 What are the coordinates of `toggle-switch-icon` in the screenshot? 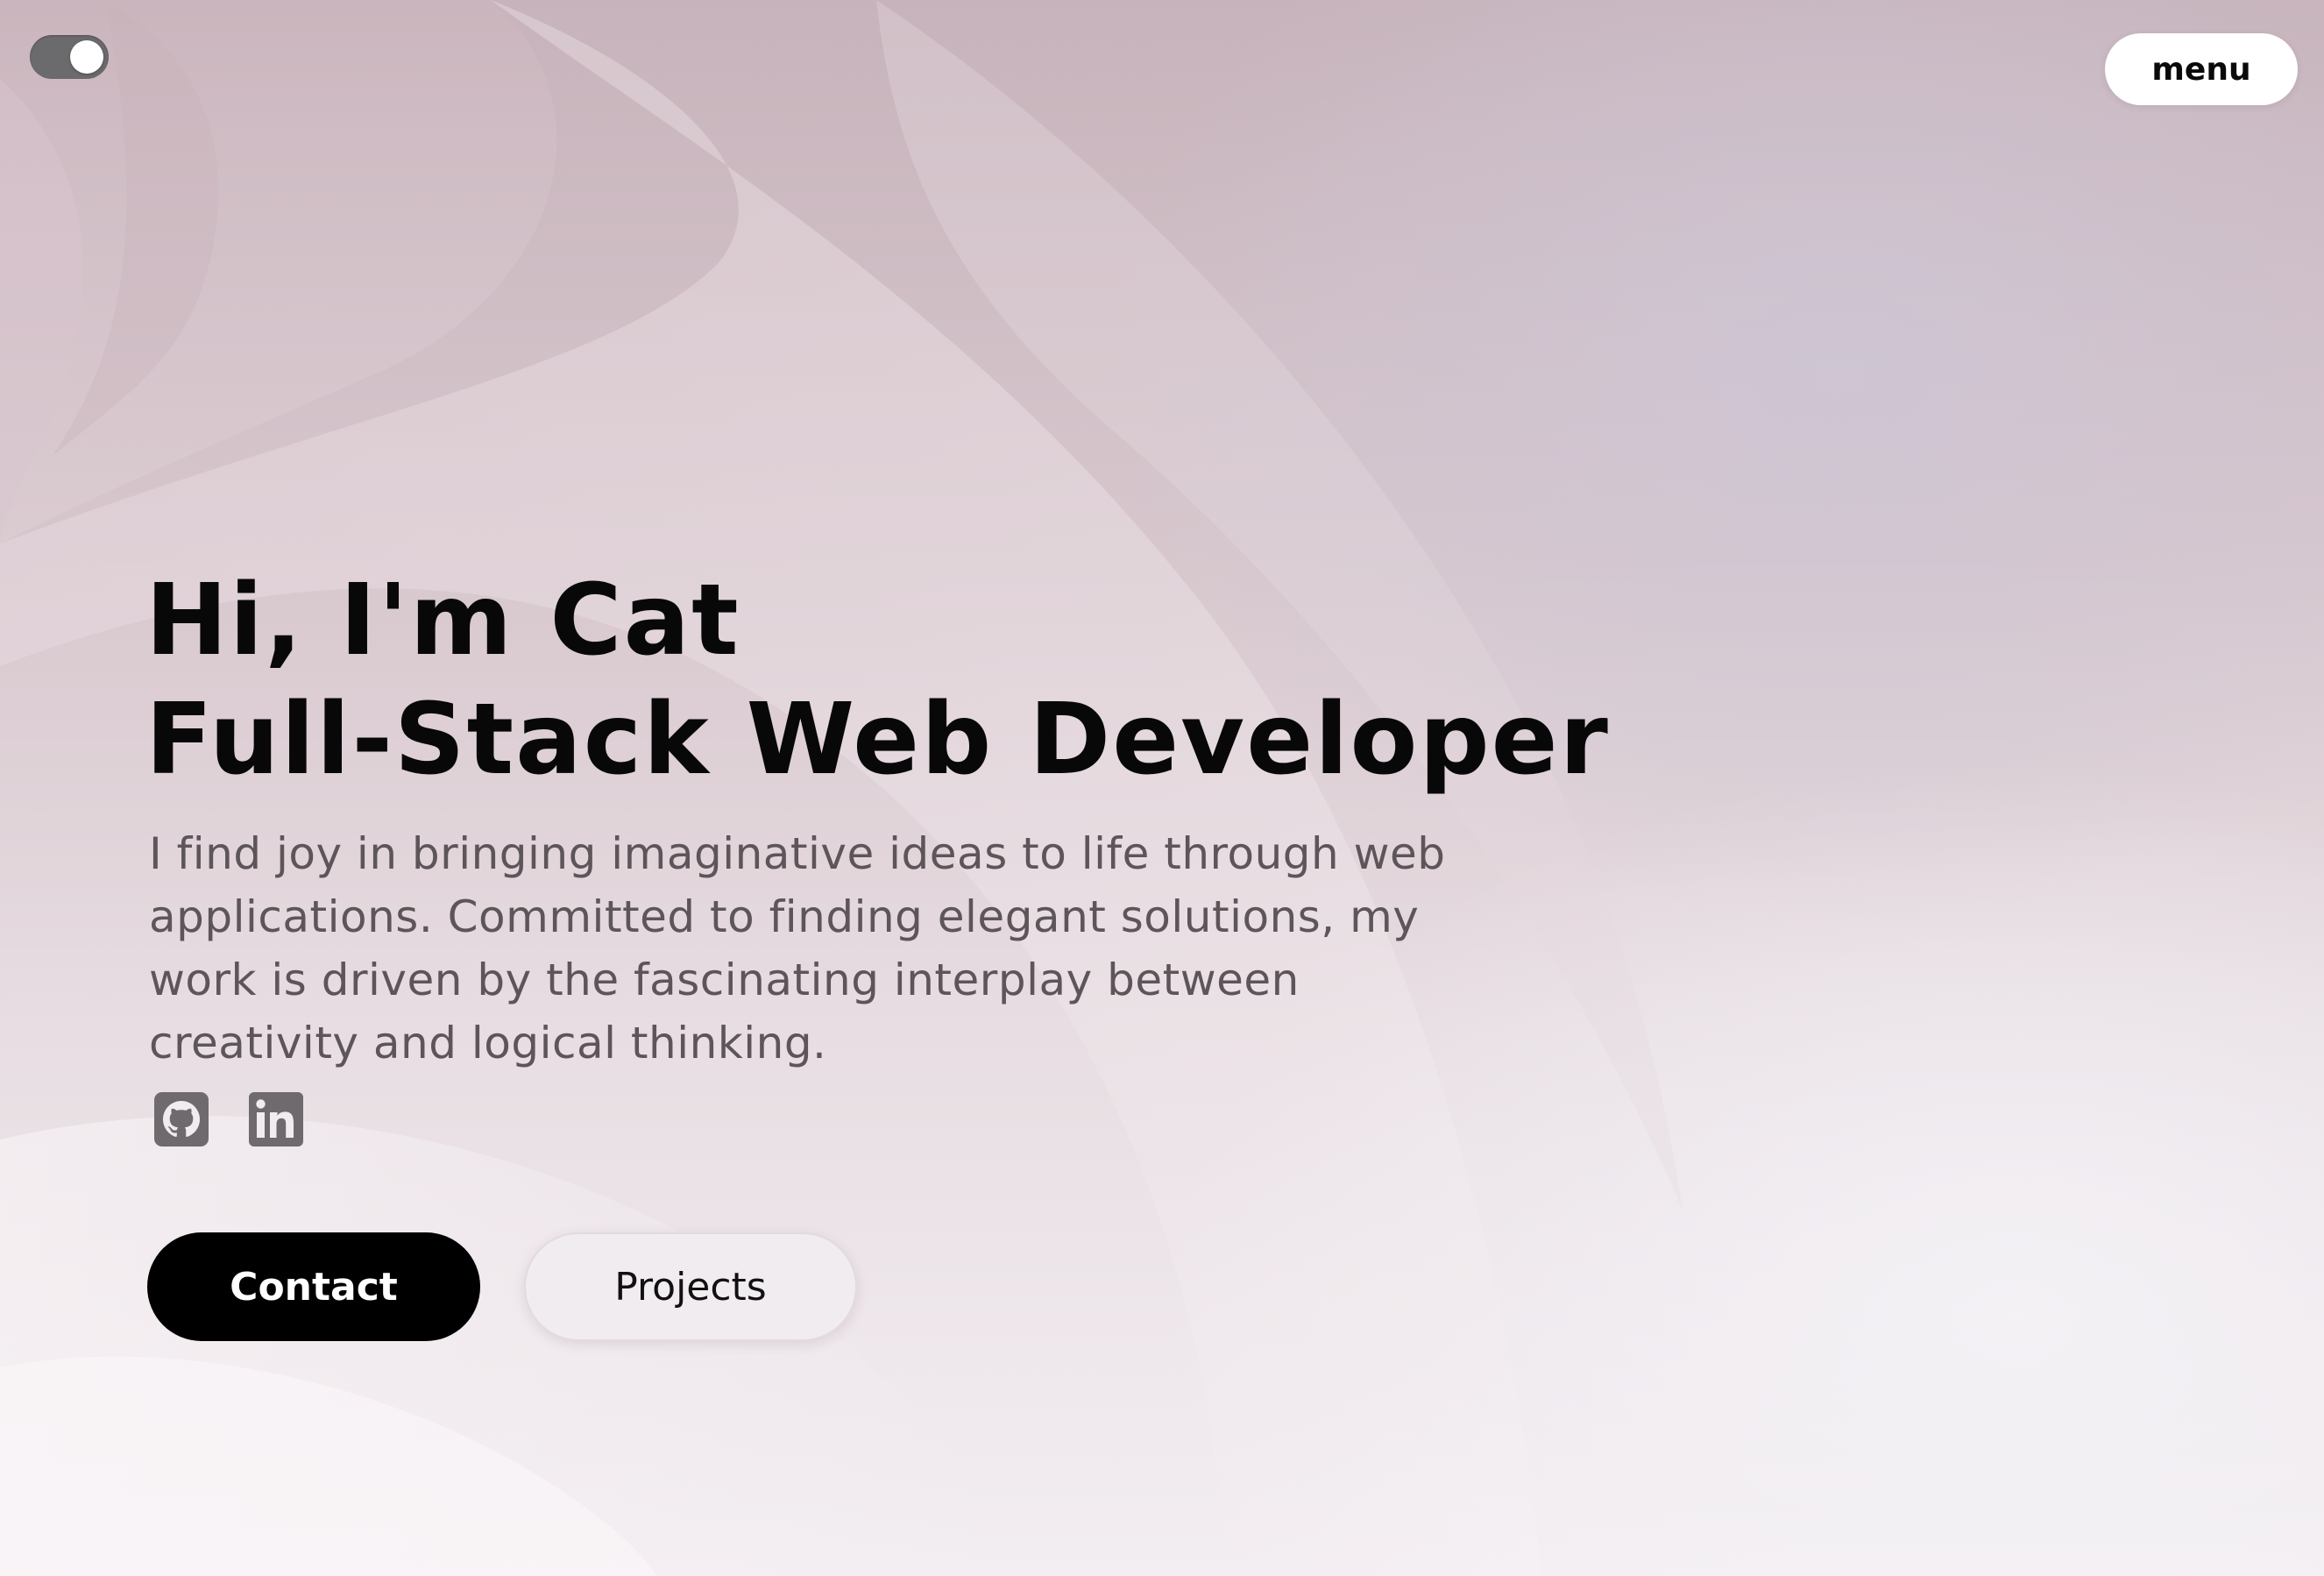 It's located at (86, 57).